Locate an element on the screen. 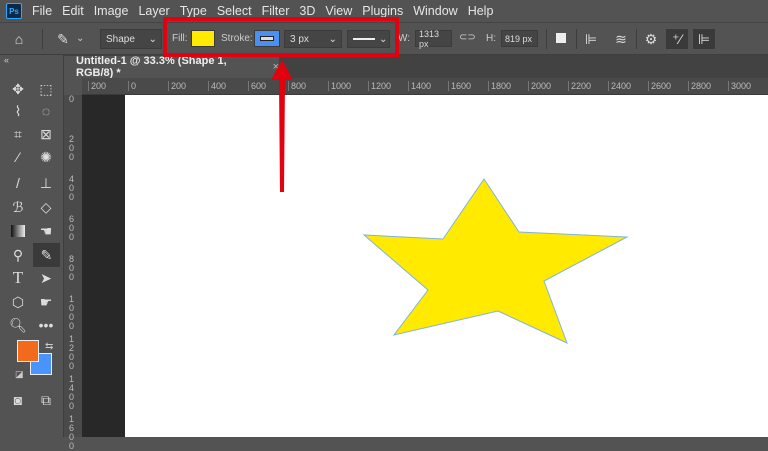 This screenshot has height=451, width=768. highlight-box is located at coordinates (281, 37).